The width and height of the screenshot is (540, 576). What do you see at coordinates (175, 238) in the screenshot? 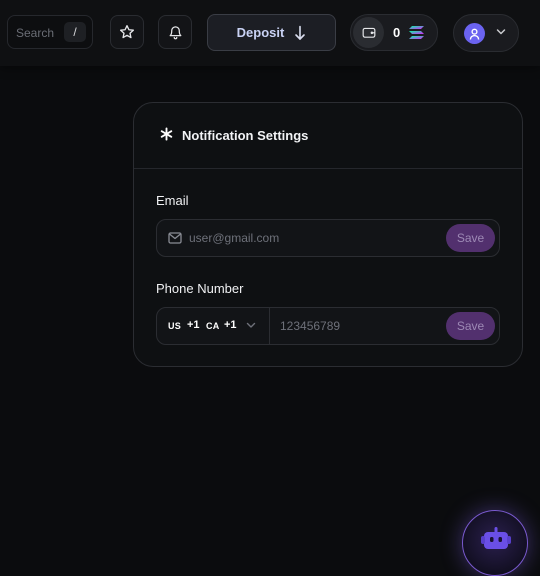
I see `mail-icon` at bounding box center [175, 238].